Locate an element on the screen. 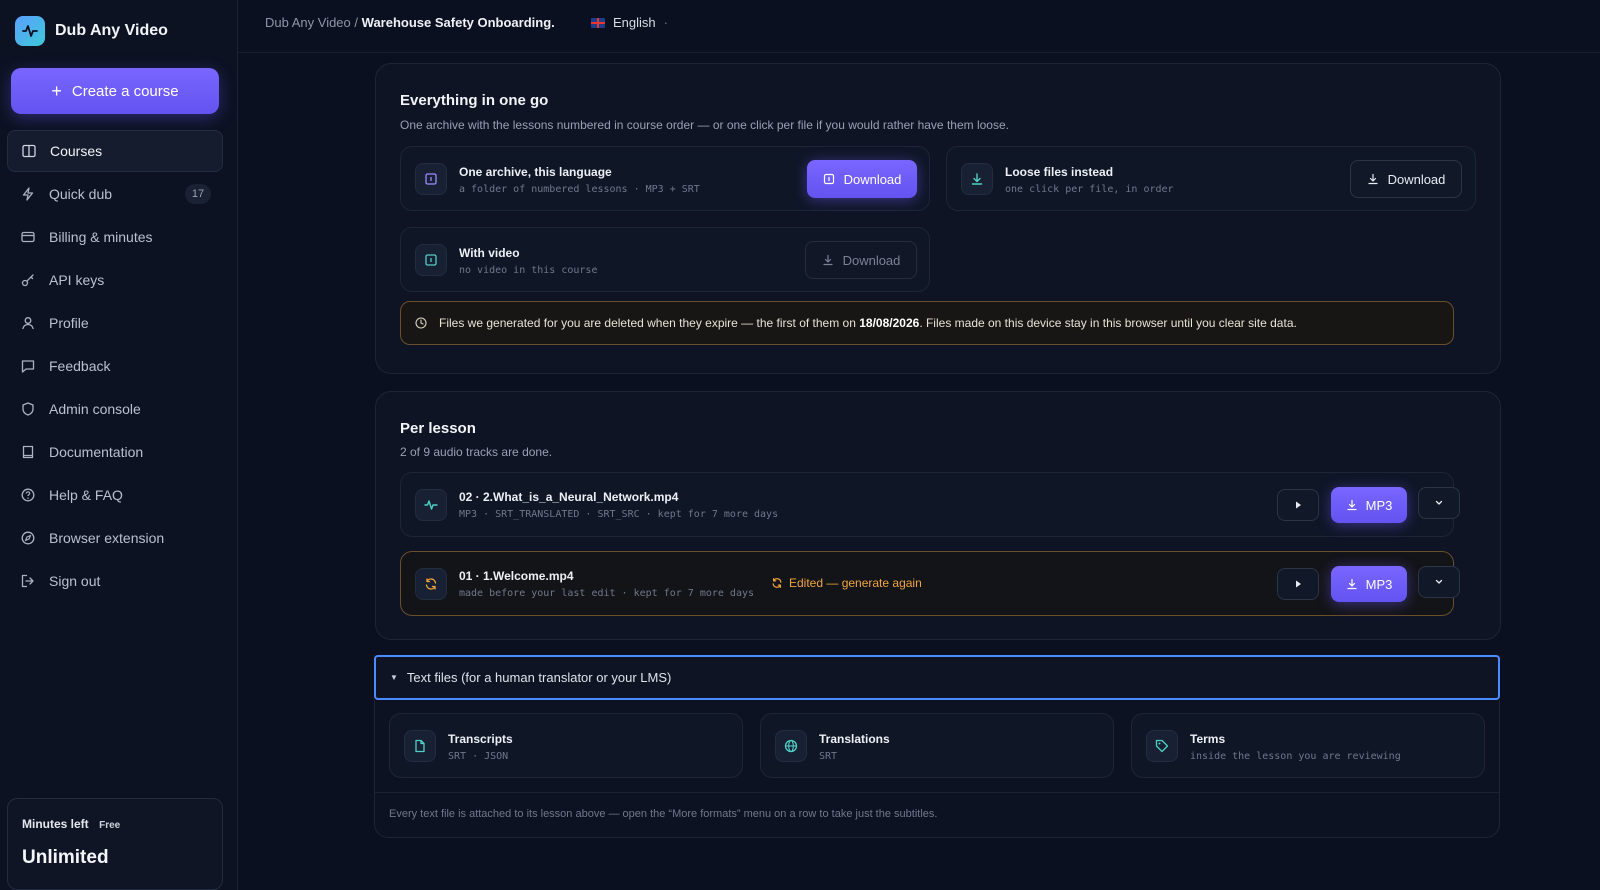 This screenshot has height=890, width=1600. app-name: Dub Any Video is located at coordinates (111, 30).